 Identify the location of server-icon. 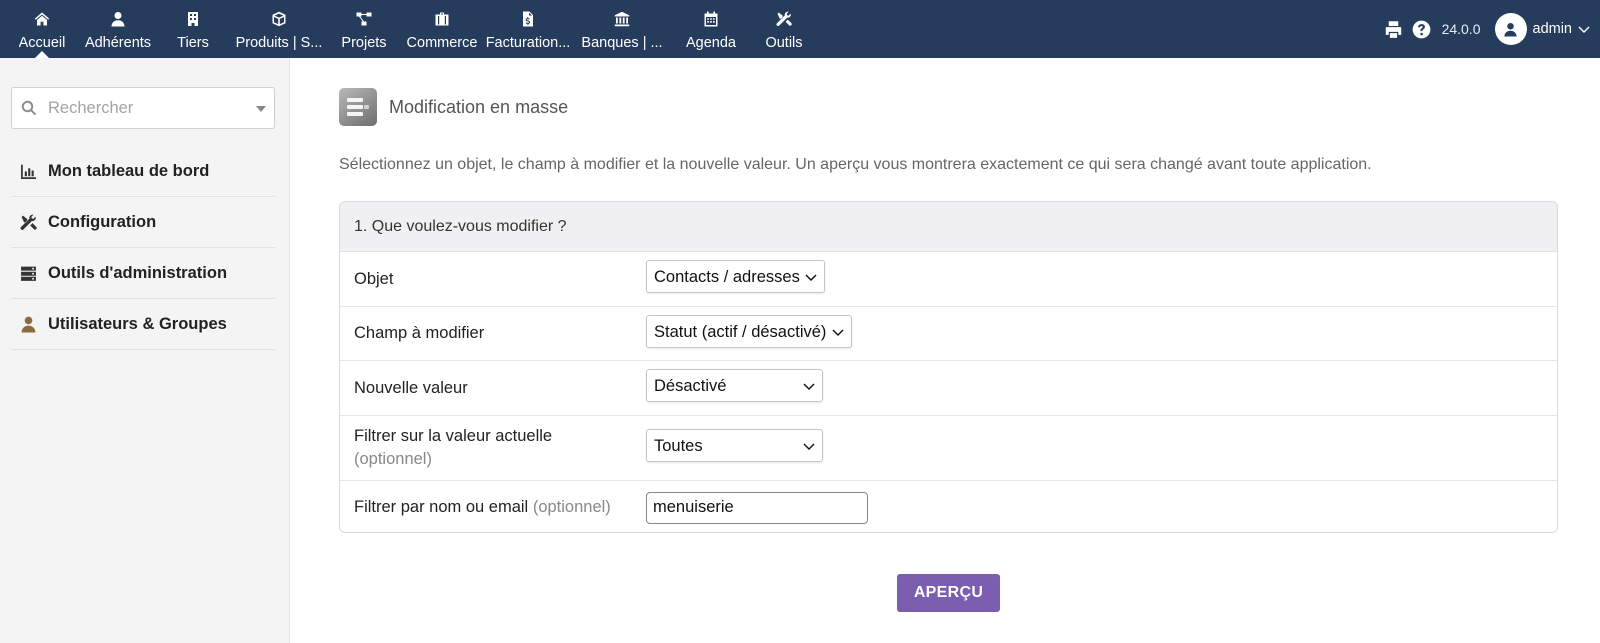
(28, 273).